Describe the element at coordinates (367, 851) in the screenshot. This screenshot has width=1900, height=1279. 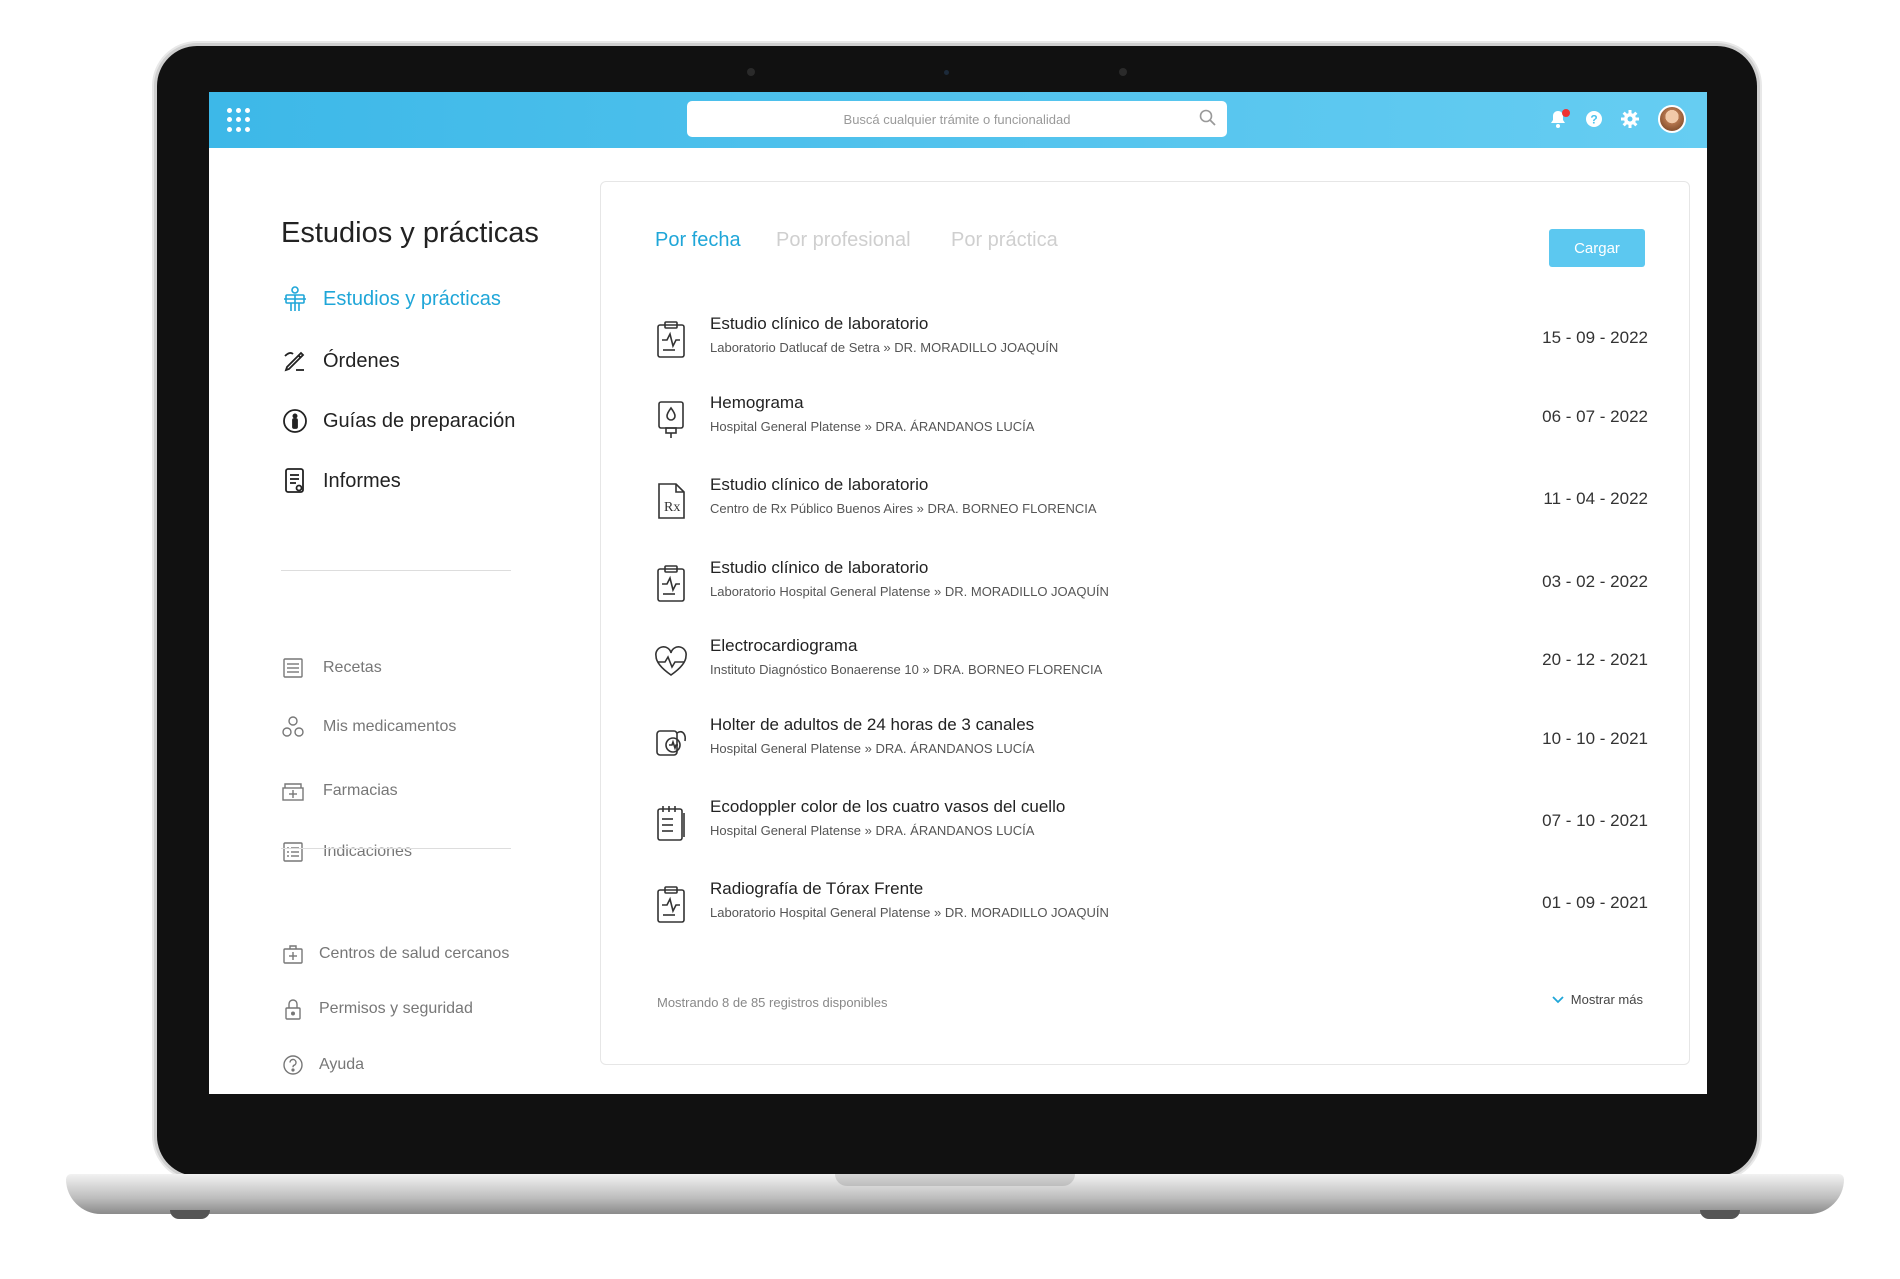
I see `sidebar-item-label: Indicaciones` at that location.